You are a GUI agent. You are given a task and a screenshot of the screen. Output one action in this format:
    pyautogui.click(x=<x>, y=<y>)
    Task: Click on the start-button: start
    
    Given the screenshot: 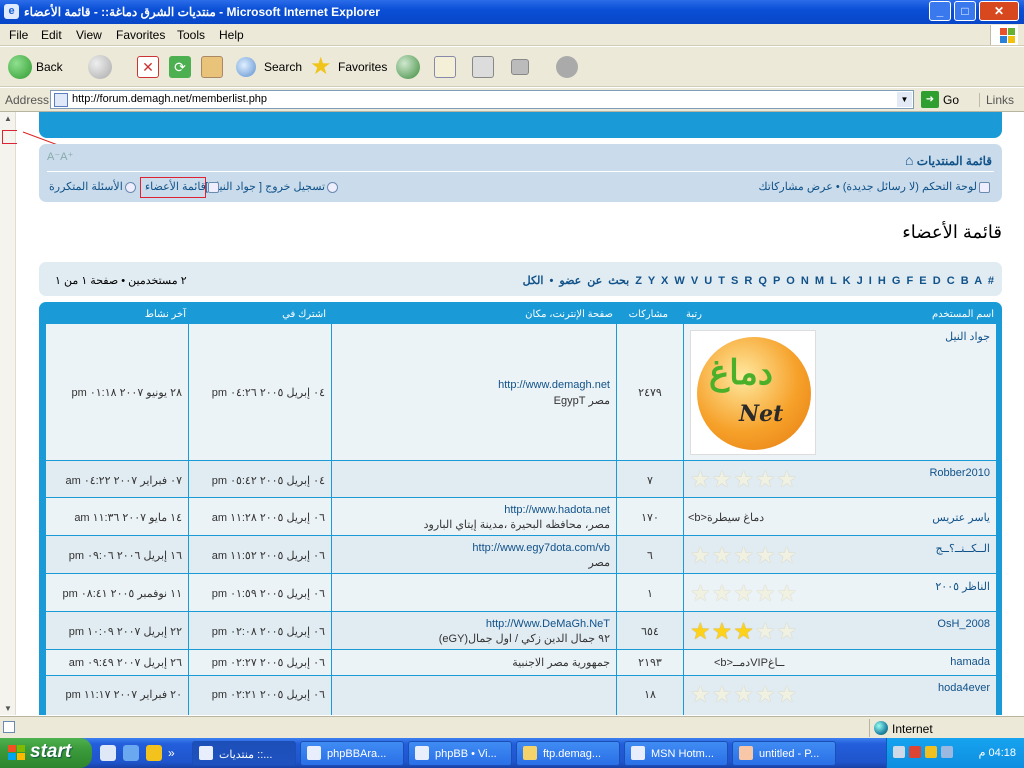 What is the action you would take?
    pyautogui.click(x=46, y=753)
    